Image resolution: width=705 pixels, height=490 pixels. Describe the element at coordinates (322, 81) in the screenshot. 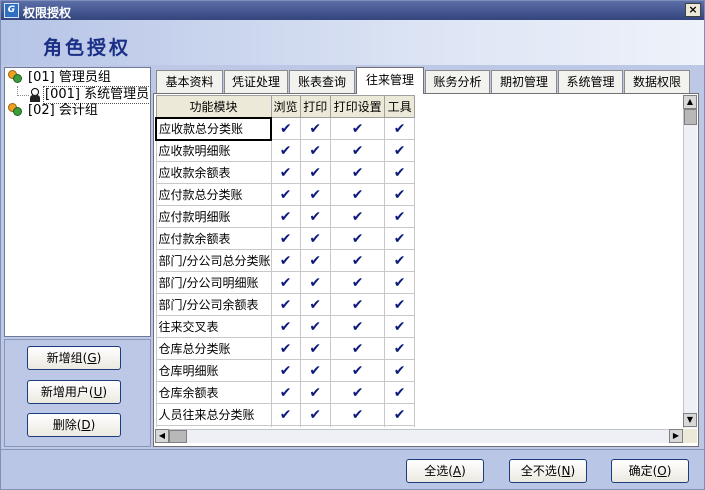

I see `tab-reports: 账表查询` at that location.